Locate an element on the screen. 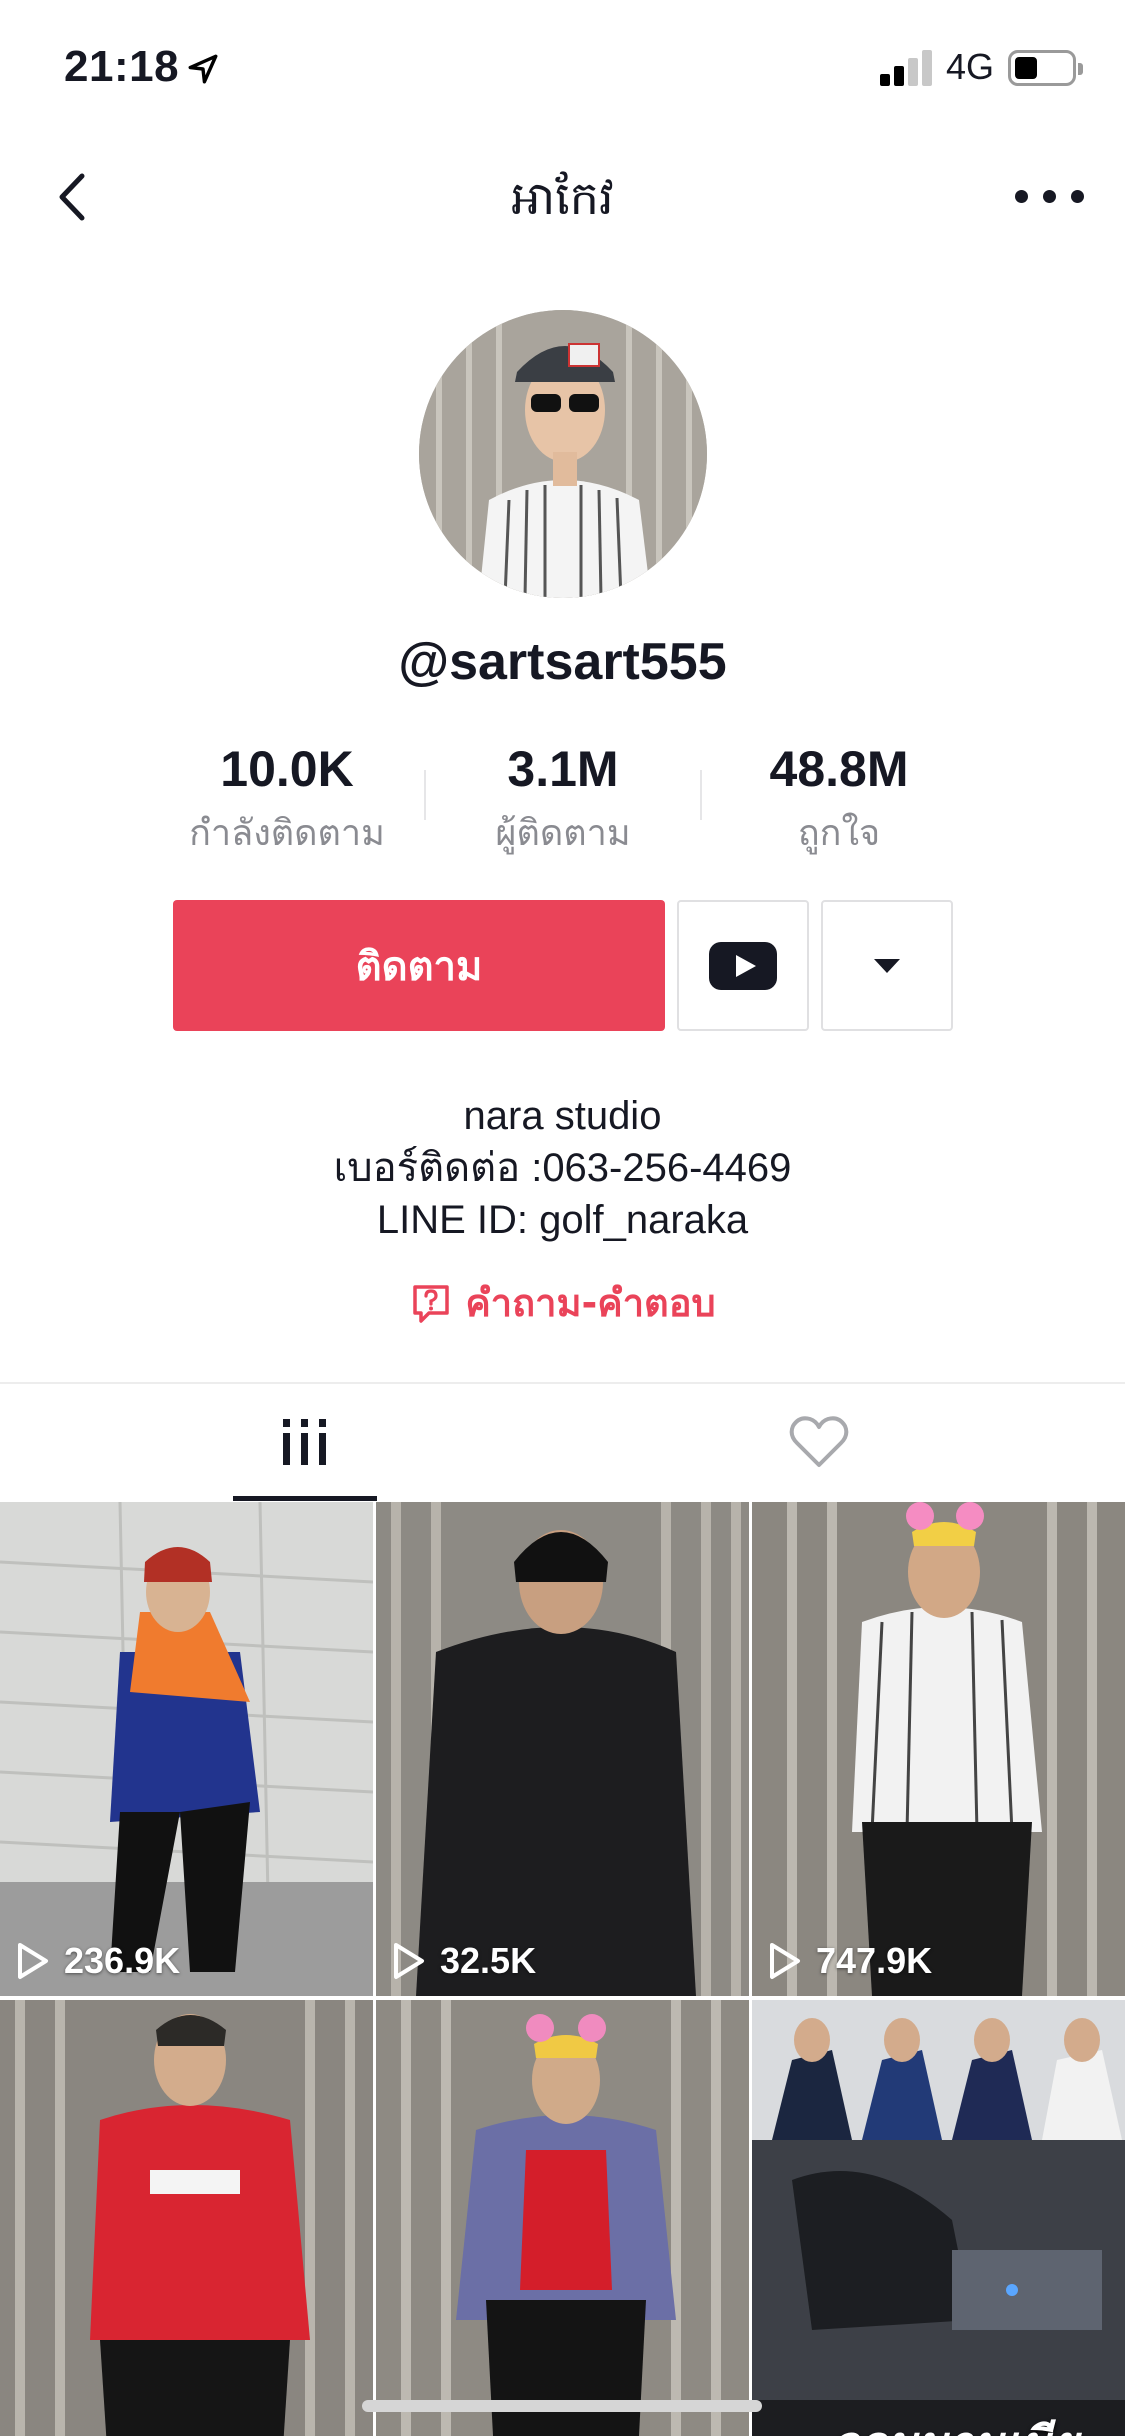  view-count-text: 236.9K is located at coordinates (122, 1960).